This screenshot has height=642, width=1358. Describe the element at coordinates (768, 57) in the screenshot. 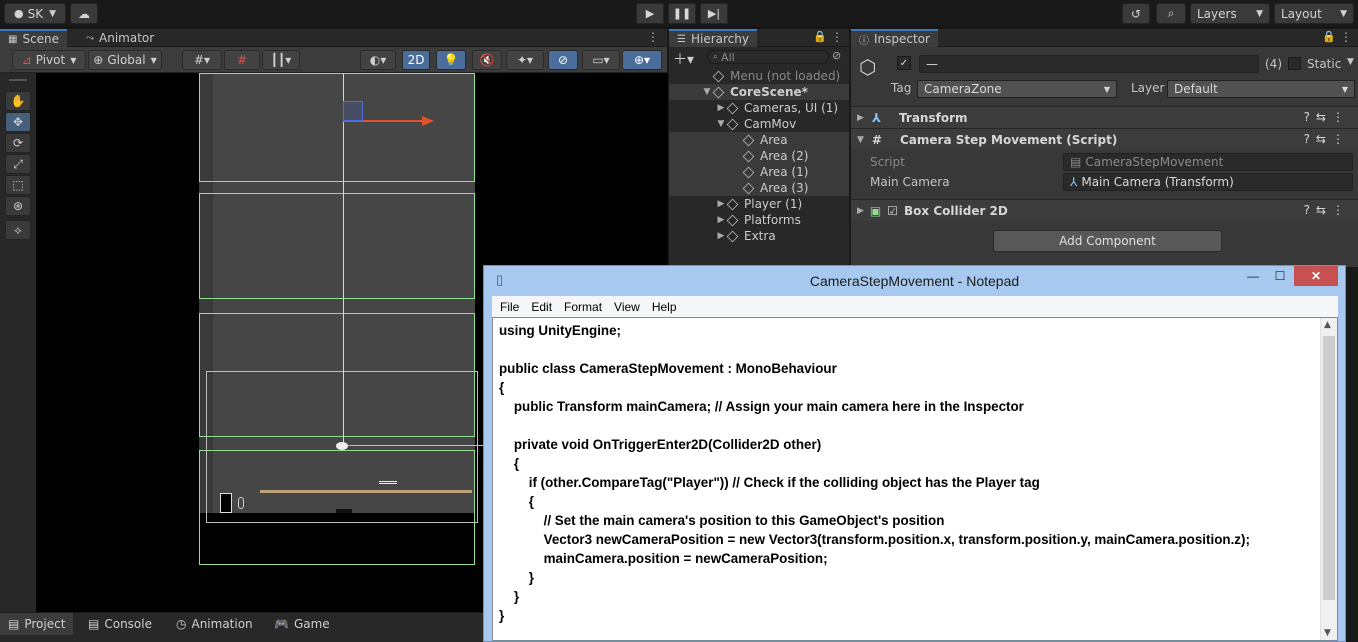

I see `hierarchy-search: ⌕ All` at that location.